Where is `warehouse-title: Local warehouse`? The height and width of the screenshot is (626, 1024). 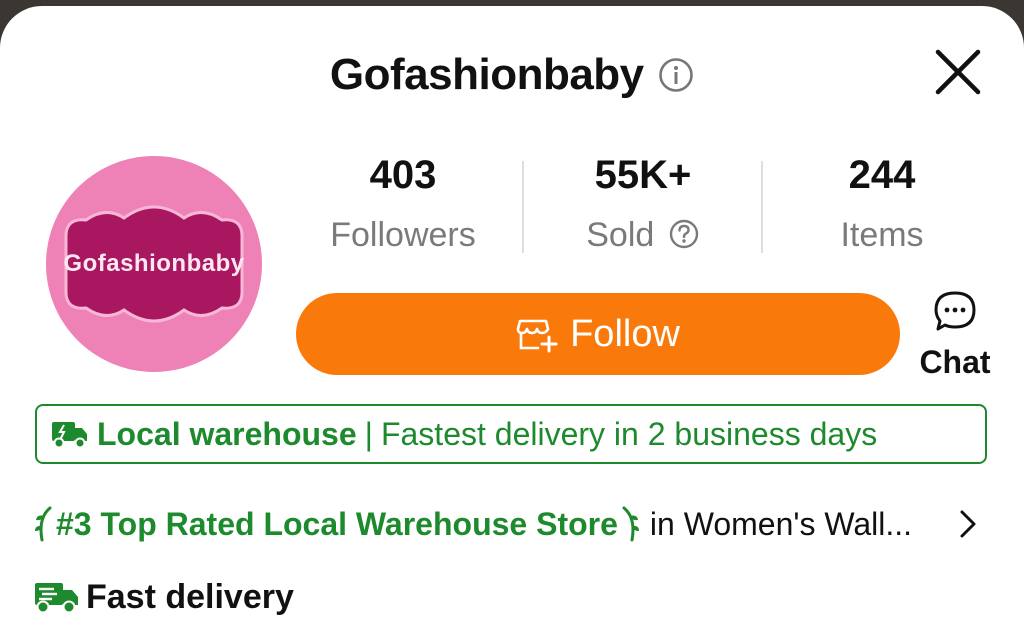 warehouse-title: Local warehouse is located at coordinates (227, 433).